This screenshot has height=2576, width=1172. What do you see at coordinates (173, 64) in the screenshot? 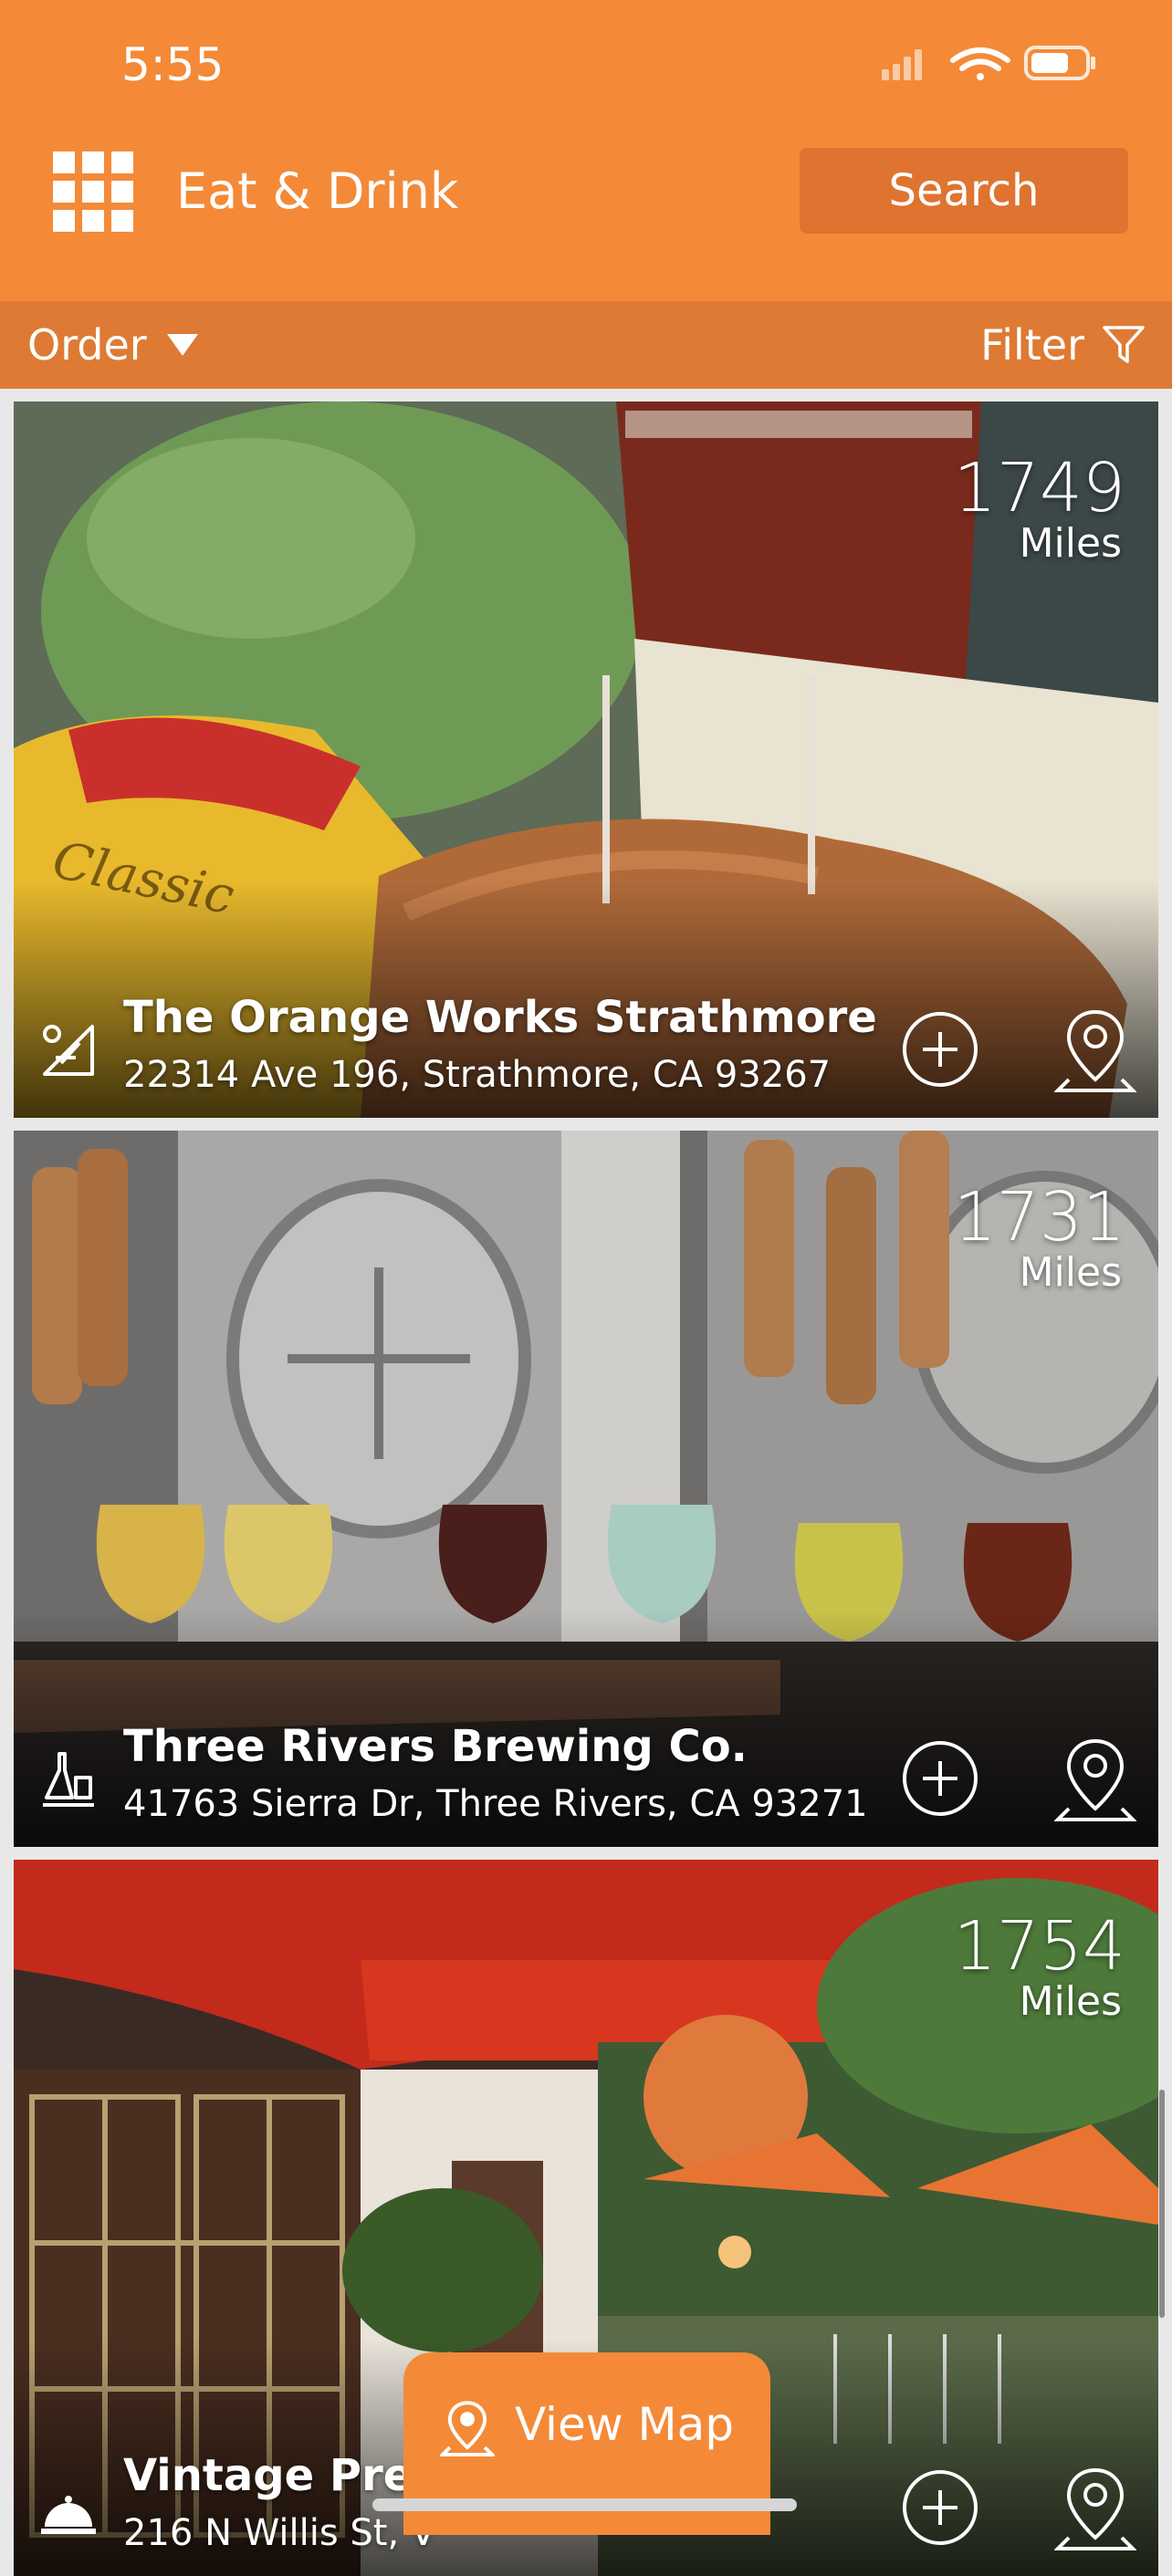
I see `status-time: 5:55` at bounding box center [173, 64].